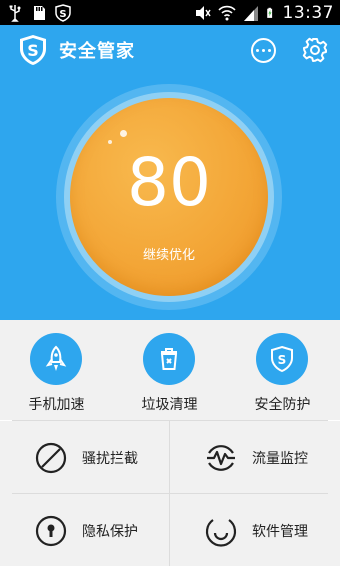 Image resolution: width=340 pixels, height=566 pixels. Describe the element at coordinates (97, 51) in the screenshot. I see `app-title: 安全管家` at that location.